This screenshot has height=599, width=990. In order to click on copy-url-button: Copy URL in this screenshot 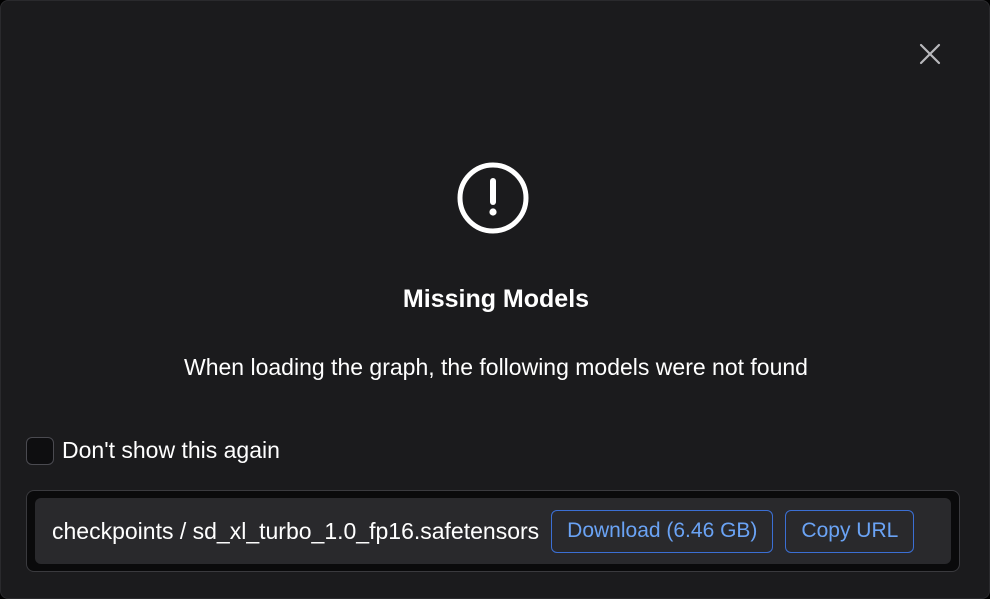, I will do `click(850, 531)`.